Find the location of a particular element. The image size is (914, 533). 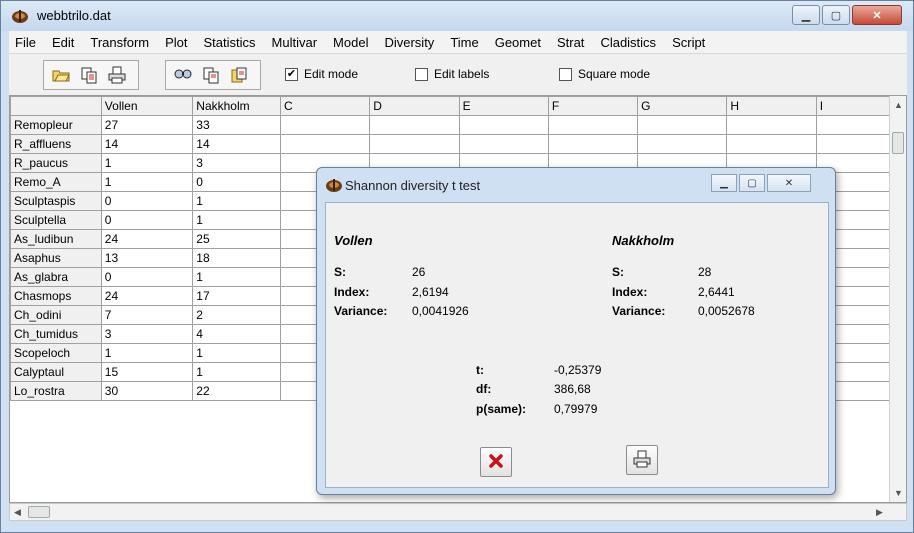

column-header: C is located at coordinates (325, 106).